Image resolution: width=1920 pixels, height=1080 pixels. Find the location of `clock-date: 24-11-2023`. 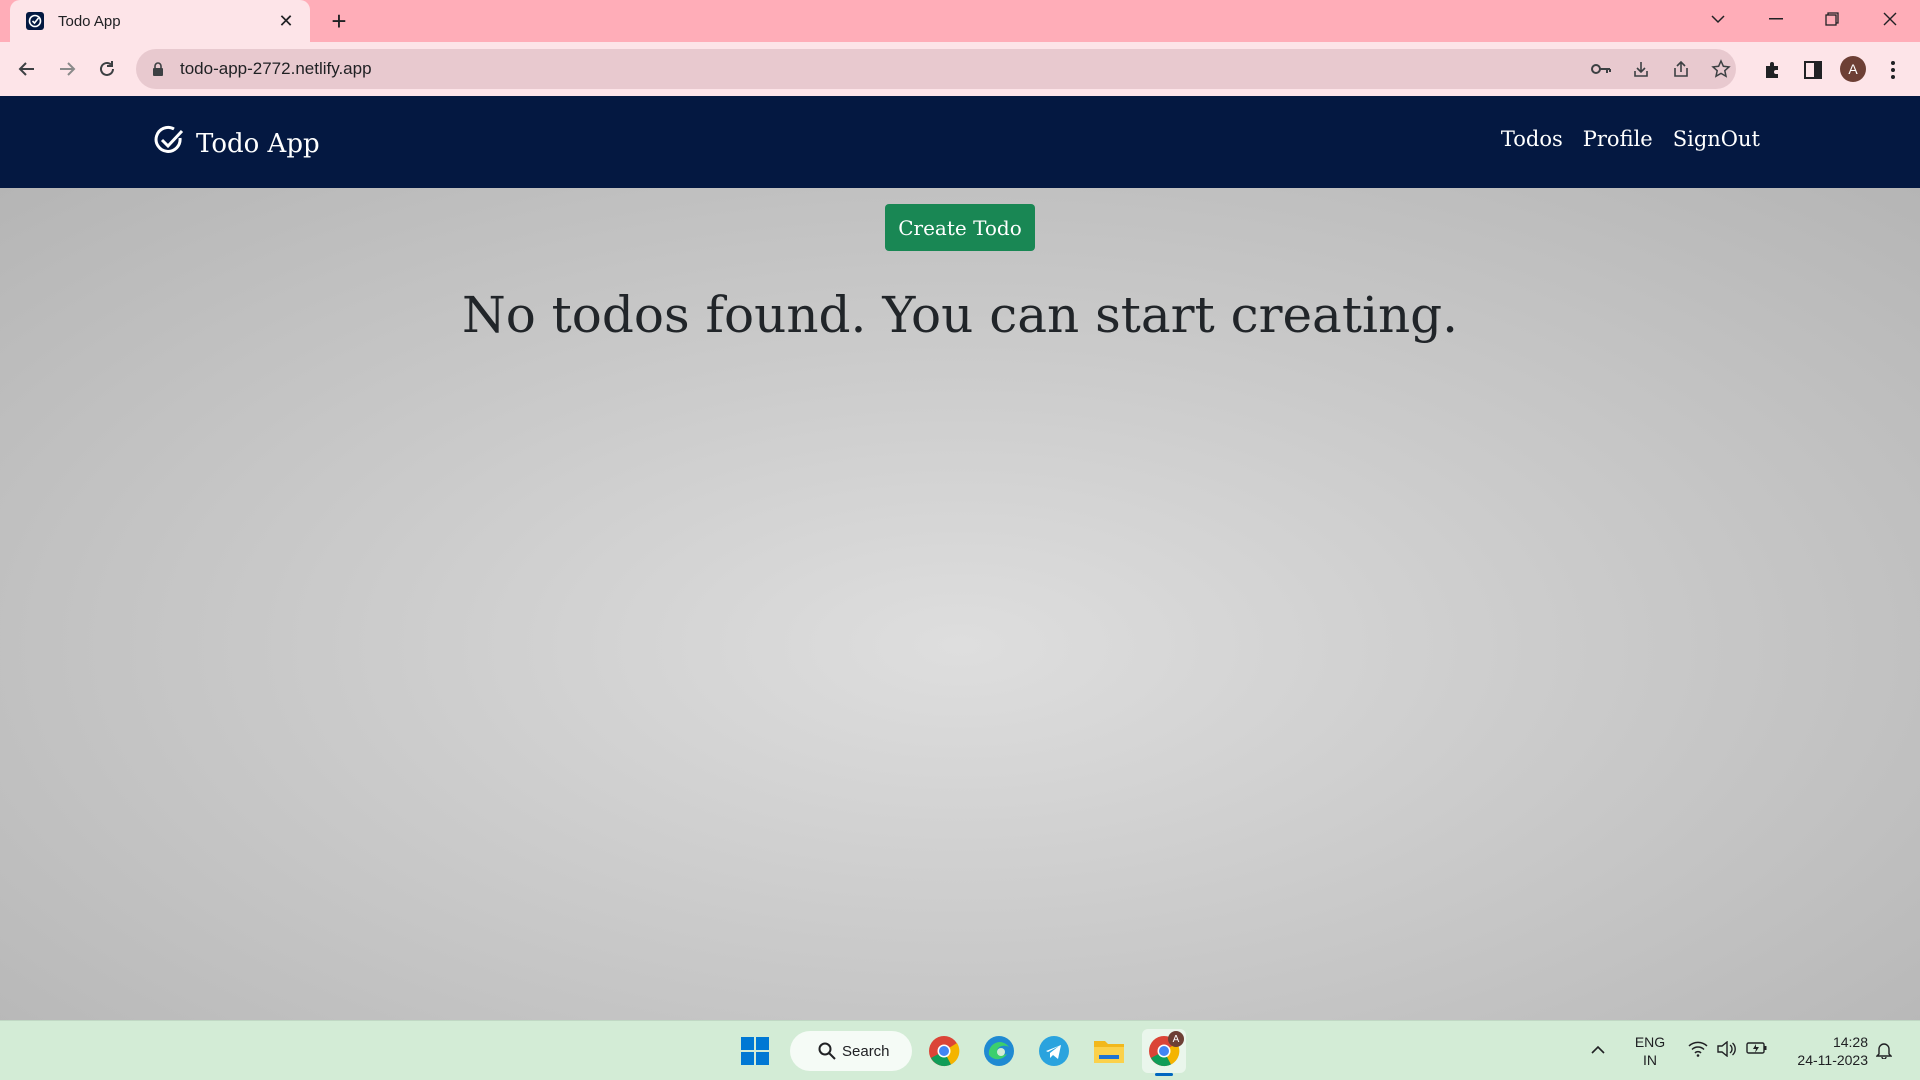

clock-date: 24-11-2023 is located at coordinates (1832, 1060).